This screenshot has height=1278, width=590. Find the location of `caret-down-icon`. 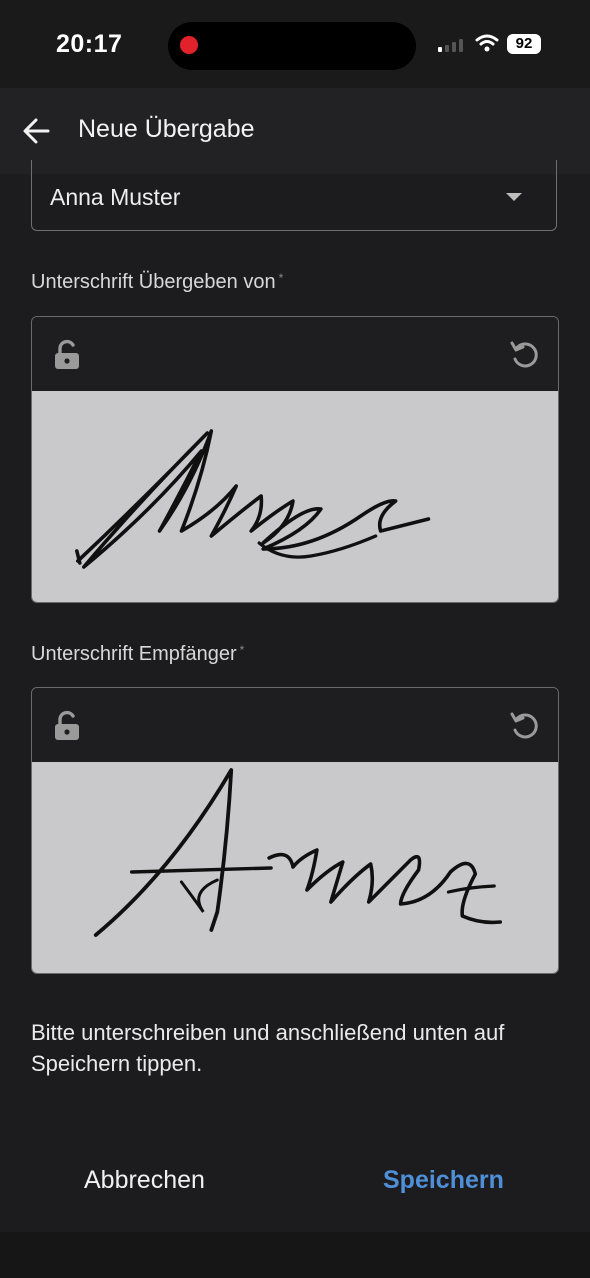

caret-down-icon is located at coordinates (514, 197).